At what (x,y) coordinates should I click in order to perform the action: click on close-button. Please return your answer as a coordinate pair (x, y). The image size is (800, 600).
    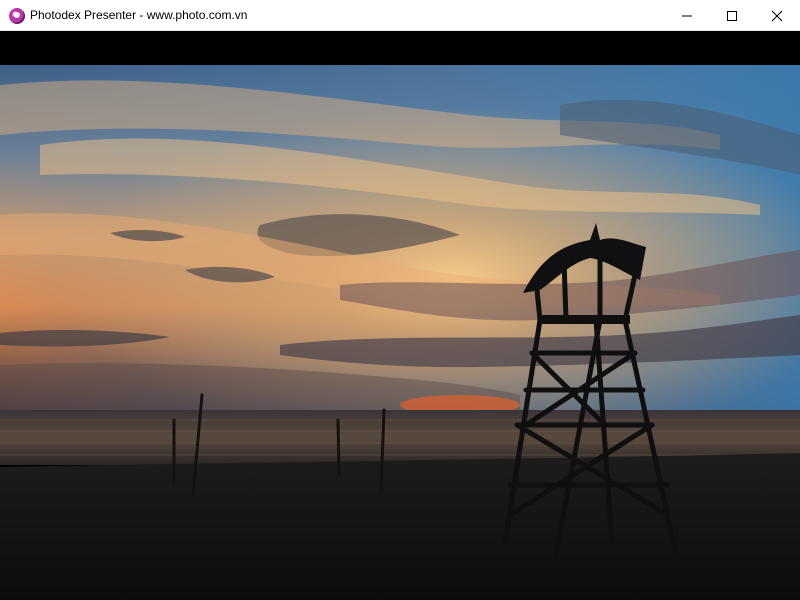
    Looking at the image, I should click on (777, 15).